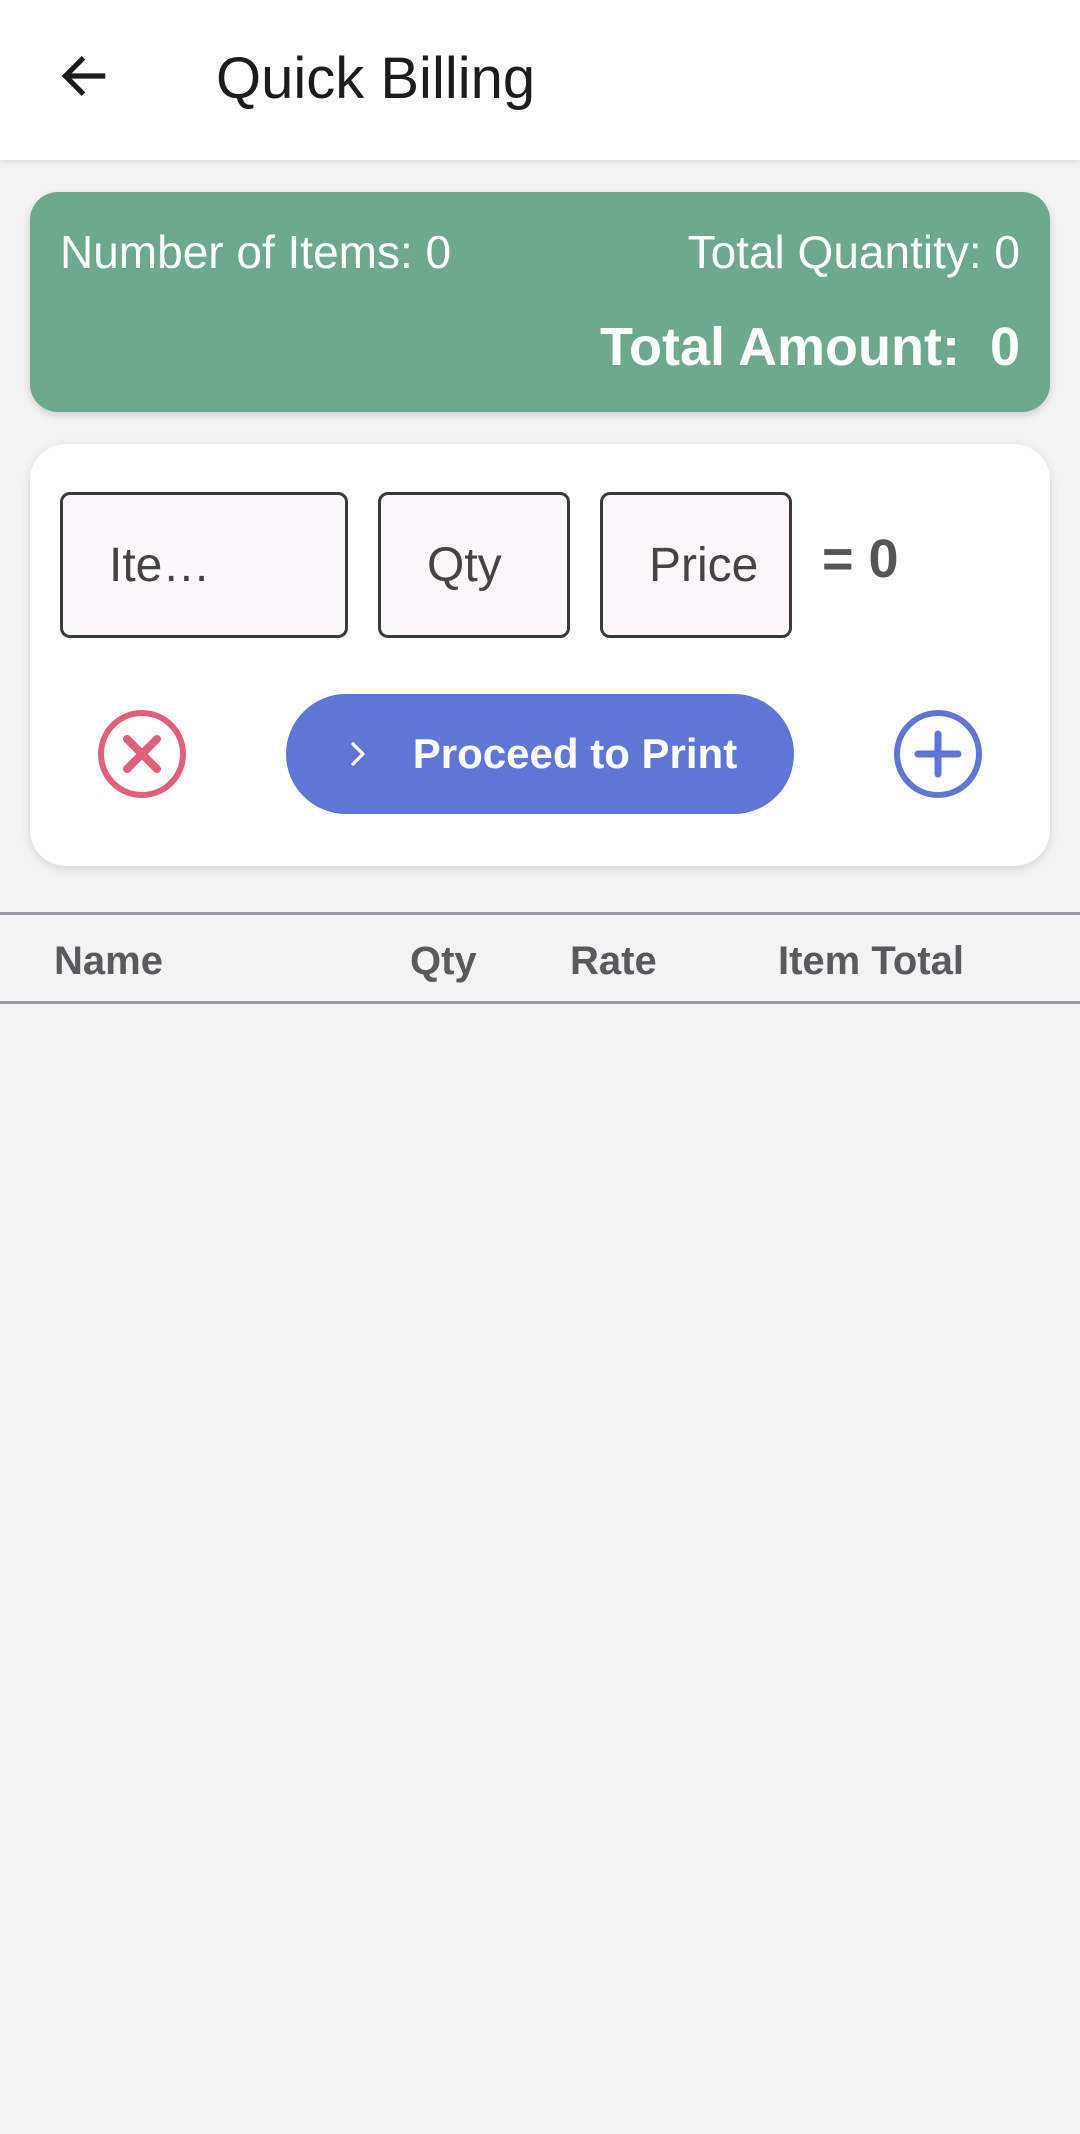 The height and width of the screenshot is (2134, 1080). I want to click on page-title: Quick Billing, so click(376, 78).